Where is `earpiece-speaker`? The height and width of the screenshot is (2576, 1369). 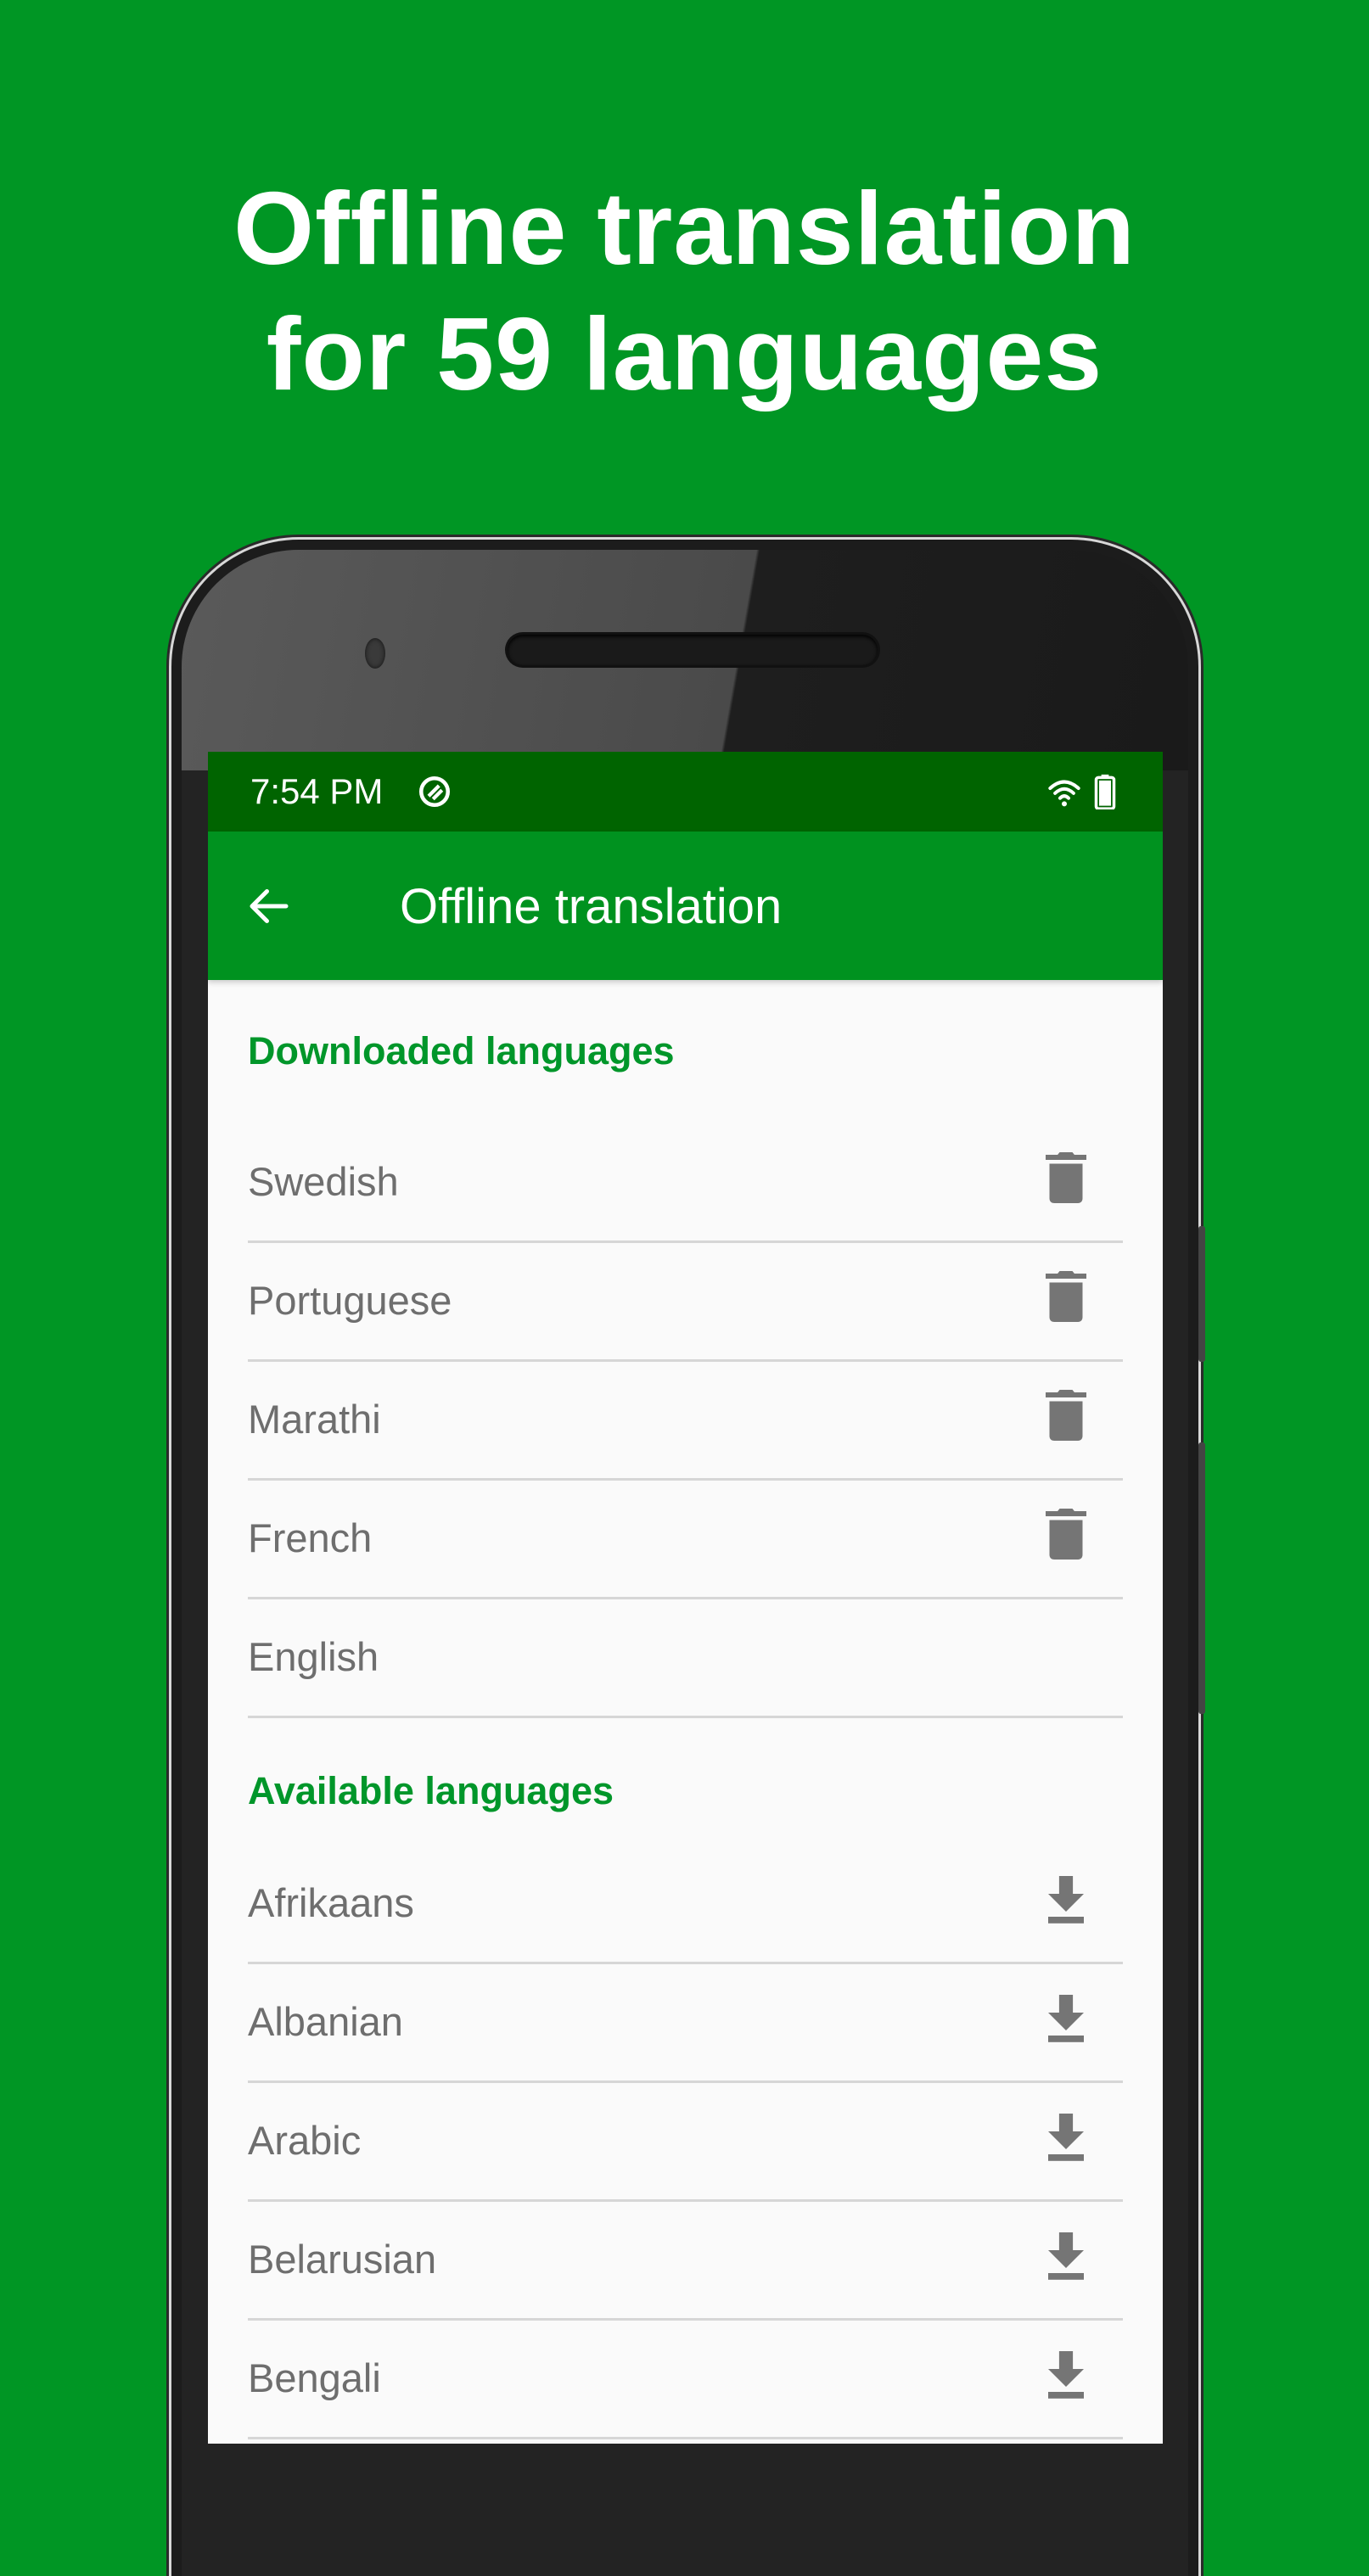
earpiece-speaker is located at coordinates (693, 650).